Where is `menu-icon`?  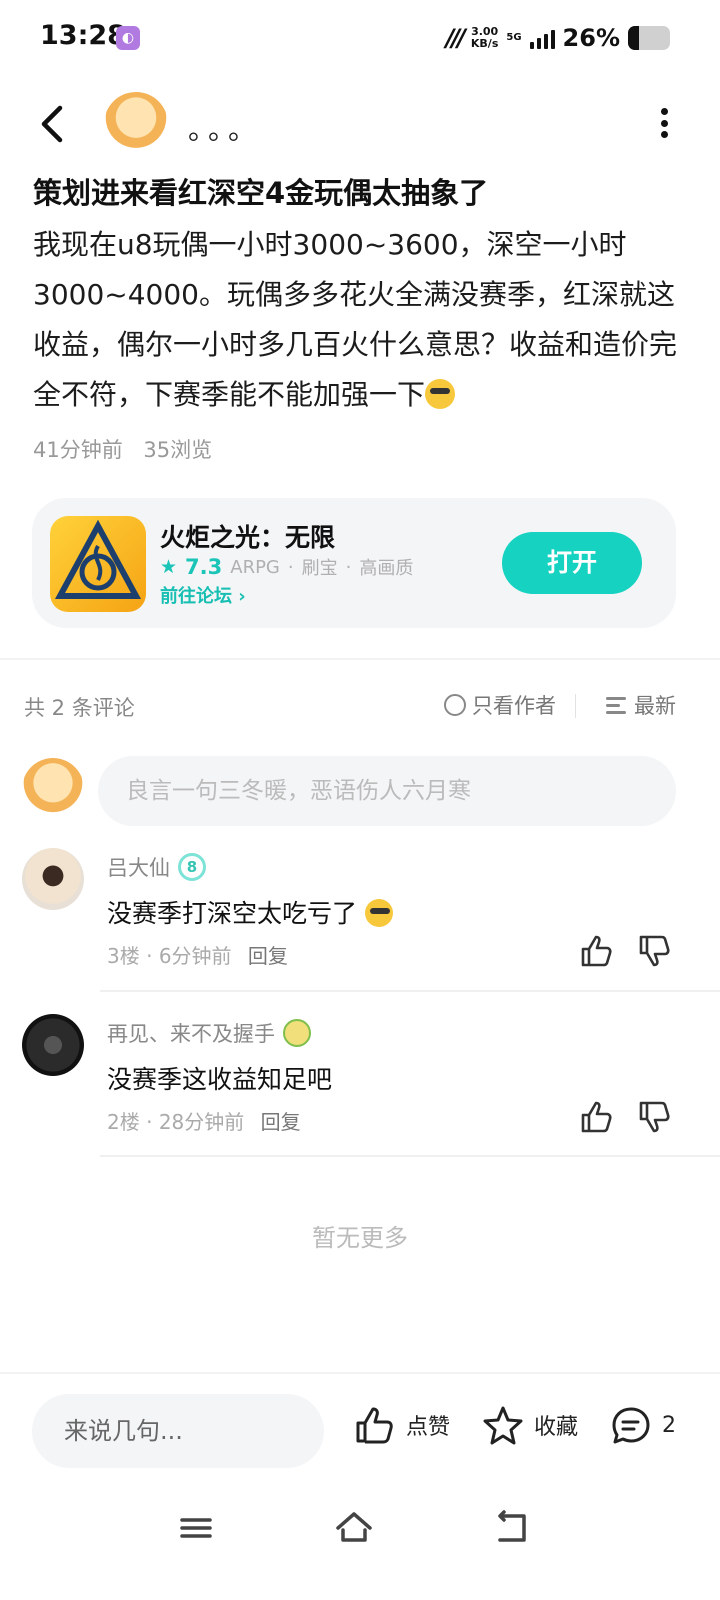 menu-icon is located at coordinates (196, 1528).